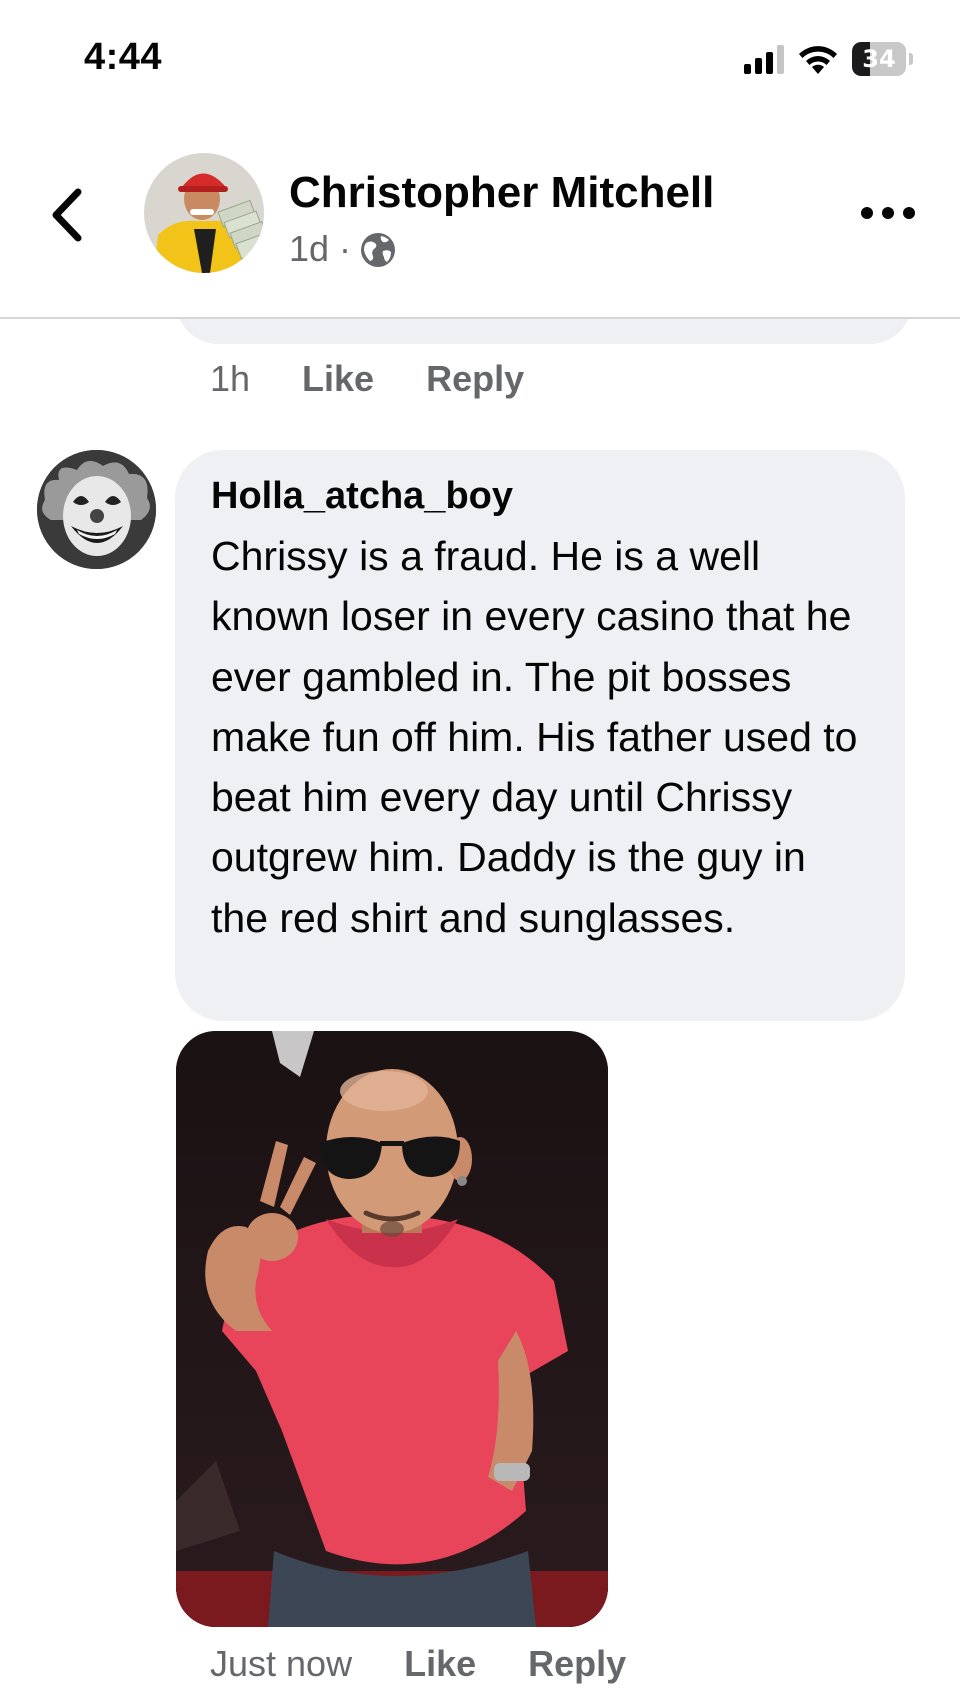 This screenshot has height=1698, width=960. I want to click on battery-icon: 34, so click(883, 59).